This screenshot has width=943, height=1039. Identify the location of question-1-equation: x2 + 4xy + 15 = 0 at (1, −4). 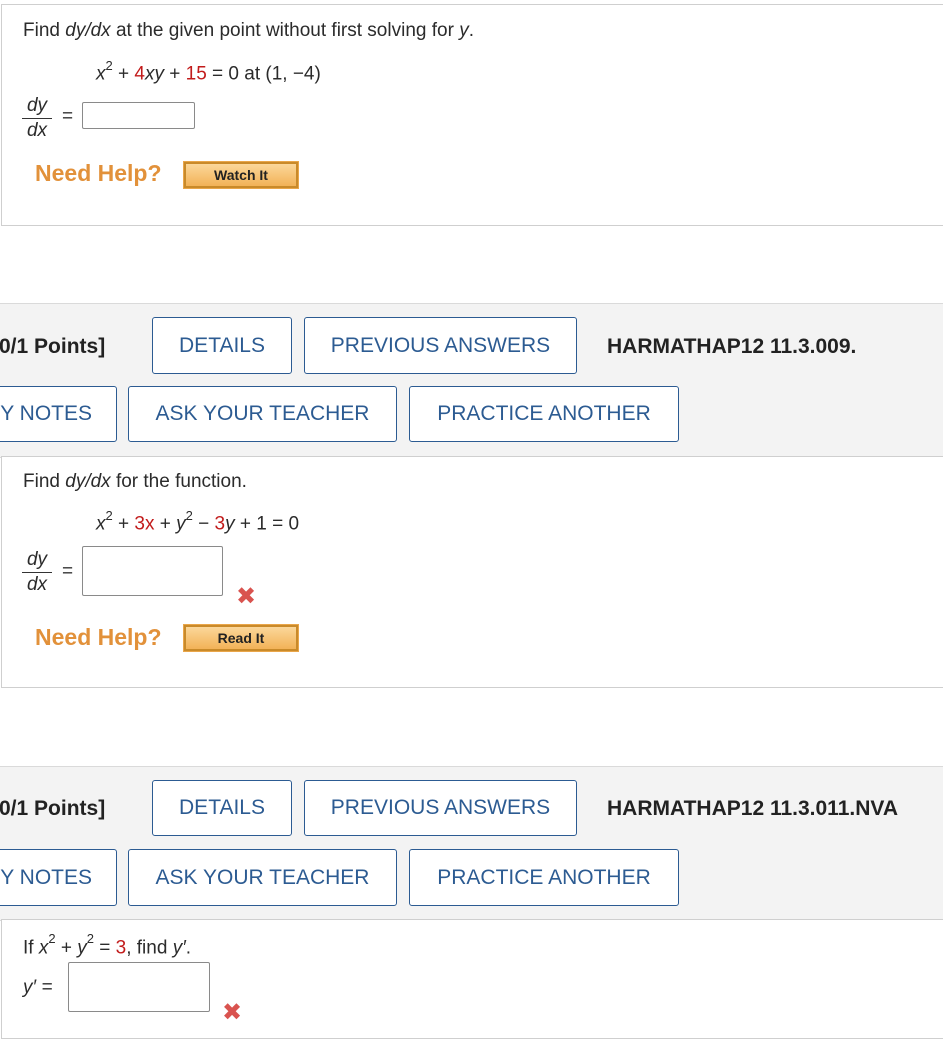
(208, 71).